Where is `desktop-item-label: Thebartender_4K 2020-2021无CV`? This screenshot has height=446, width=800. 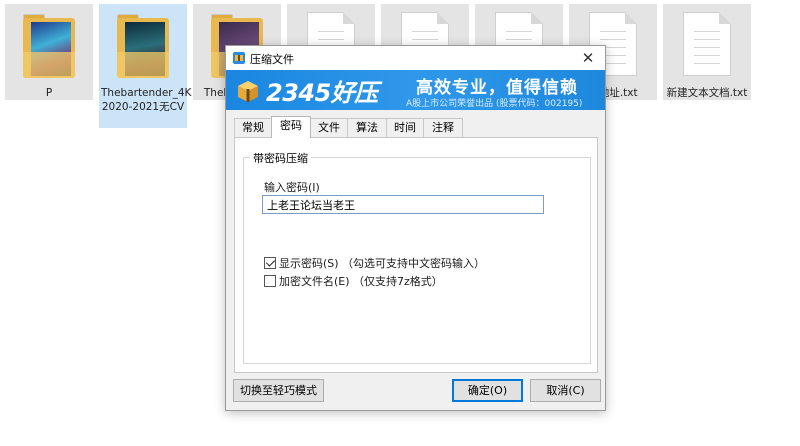
desktop-item-label: Thebartender_4K 2020-2021无CV is located at coordinates (146, 100).